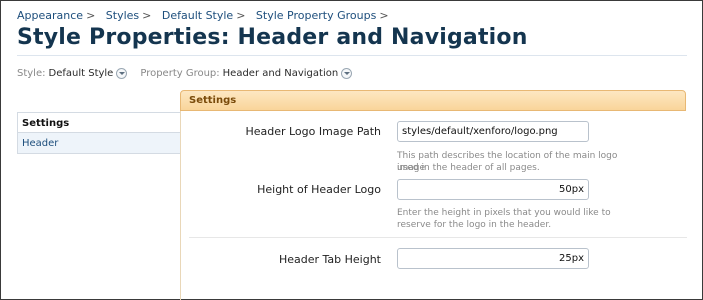 This screenshot has width=703, height=300. What do you see at coordinates (468, 168) in the screenshot?
I see `header-logo-path-hint-line2: used in the header of all pages.` at bounding box center [468, 168].